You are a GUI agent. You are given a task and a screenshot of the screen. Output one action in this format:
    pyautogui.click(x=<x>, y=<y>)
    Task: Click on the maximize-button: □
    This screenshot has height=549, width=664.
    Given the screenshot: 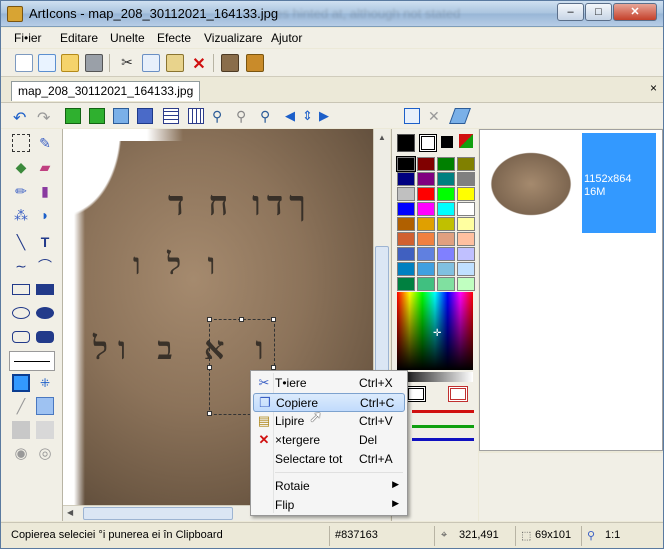 What is the action you would take?
    pyautogui.click(x=598, y=12)
    